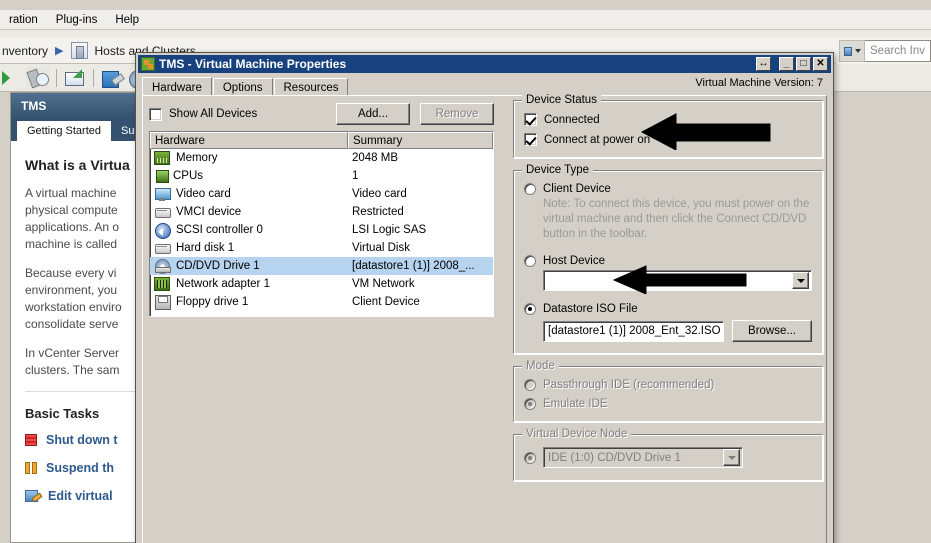 The height and width of the screenshot is (543, 931). What do you see at coordinates (177, 87) in the screenshot?
I see `tab-hardware: Hardware` at bounding box center [177, 87].